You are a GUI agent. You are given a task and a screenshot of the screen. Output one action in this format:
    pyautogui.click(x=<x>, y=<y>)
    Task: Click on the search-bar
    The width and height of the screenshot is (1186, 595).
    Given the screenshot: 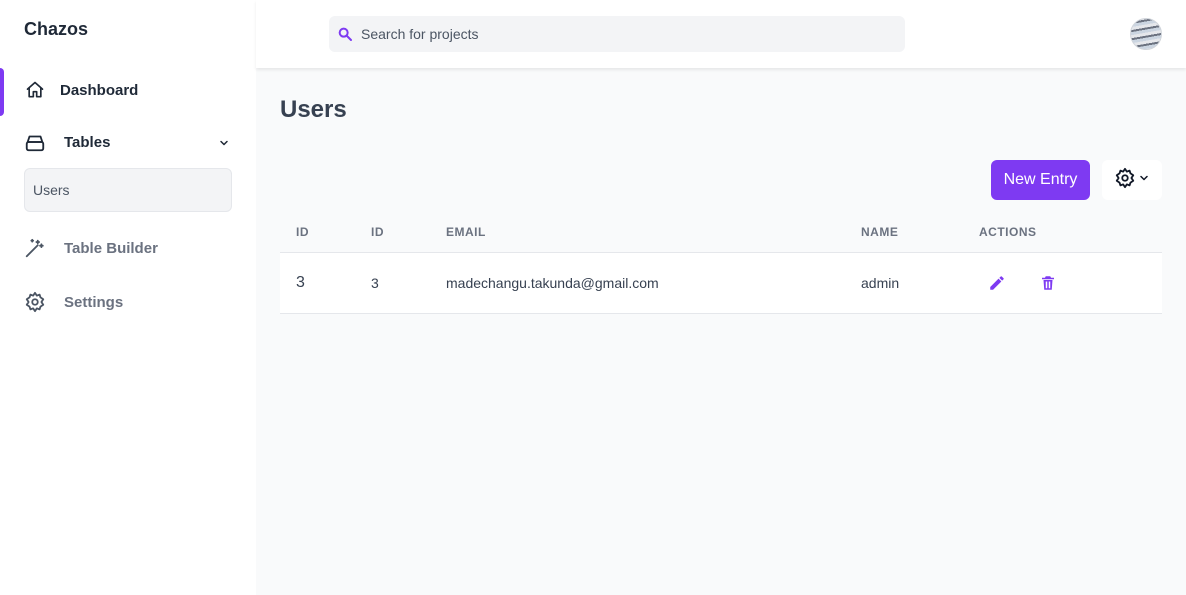 What is the action you would take?
    pyautogui.click(x=617, y=34)
    